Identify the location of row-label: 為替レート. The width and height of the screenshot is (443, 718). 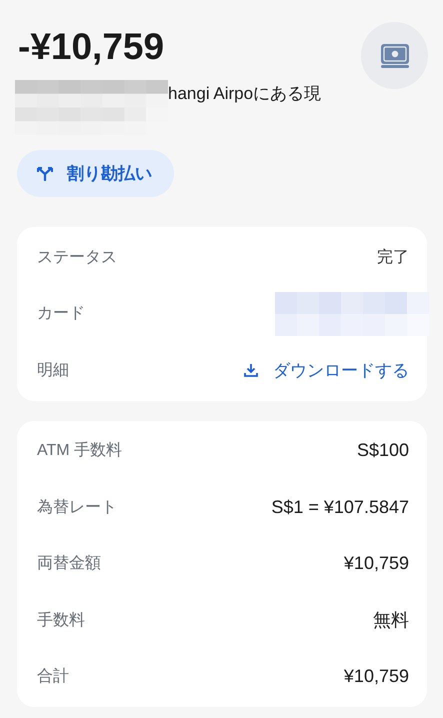
(77, 508).